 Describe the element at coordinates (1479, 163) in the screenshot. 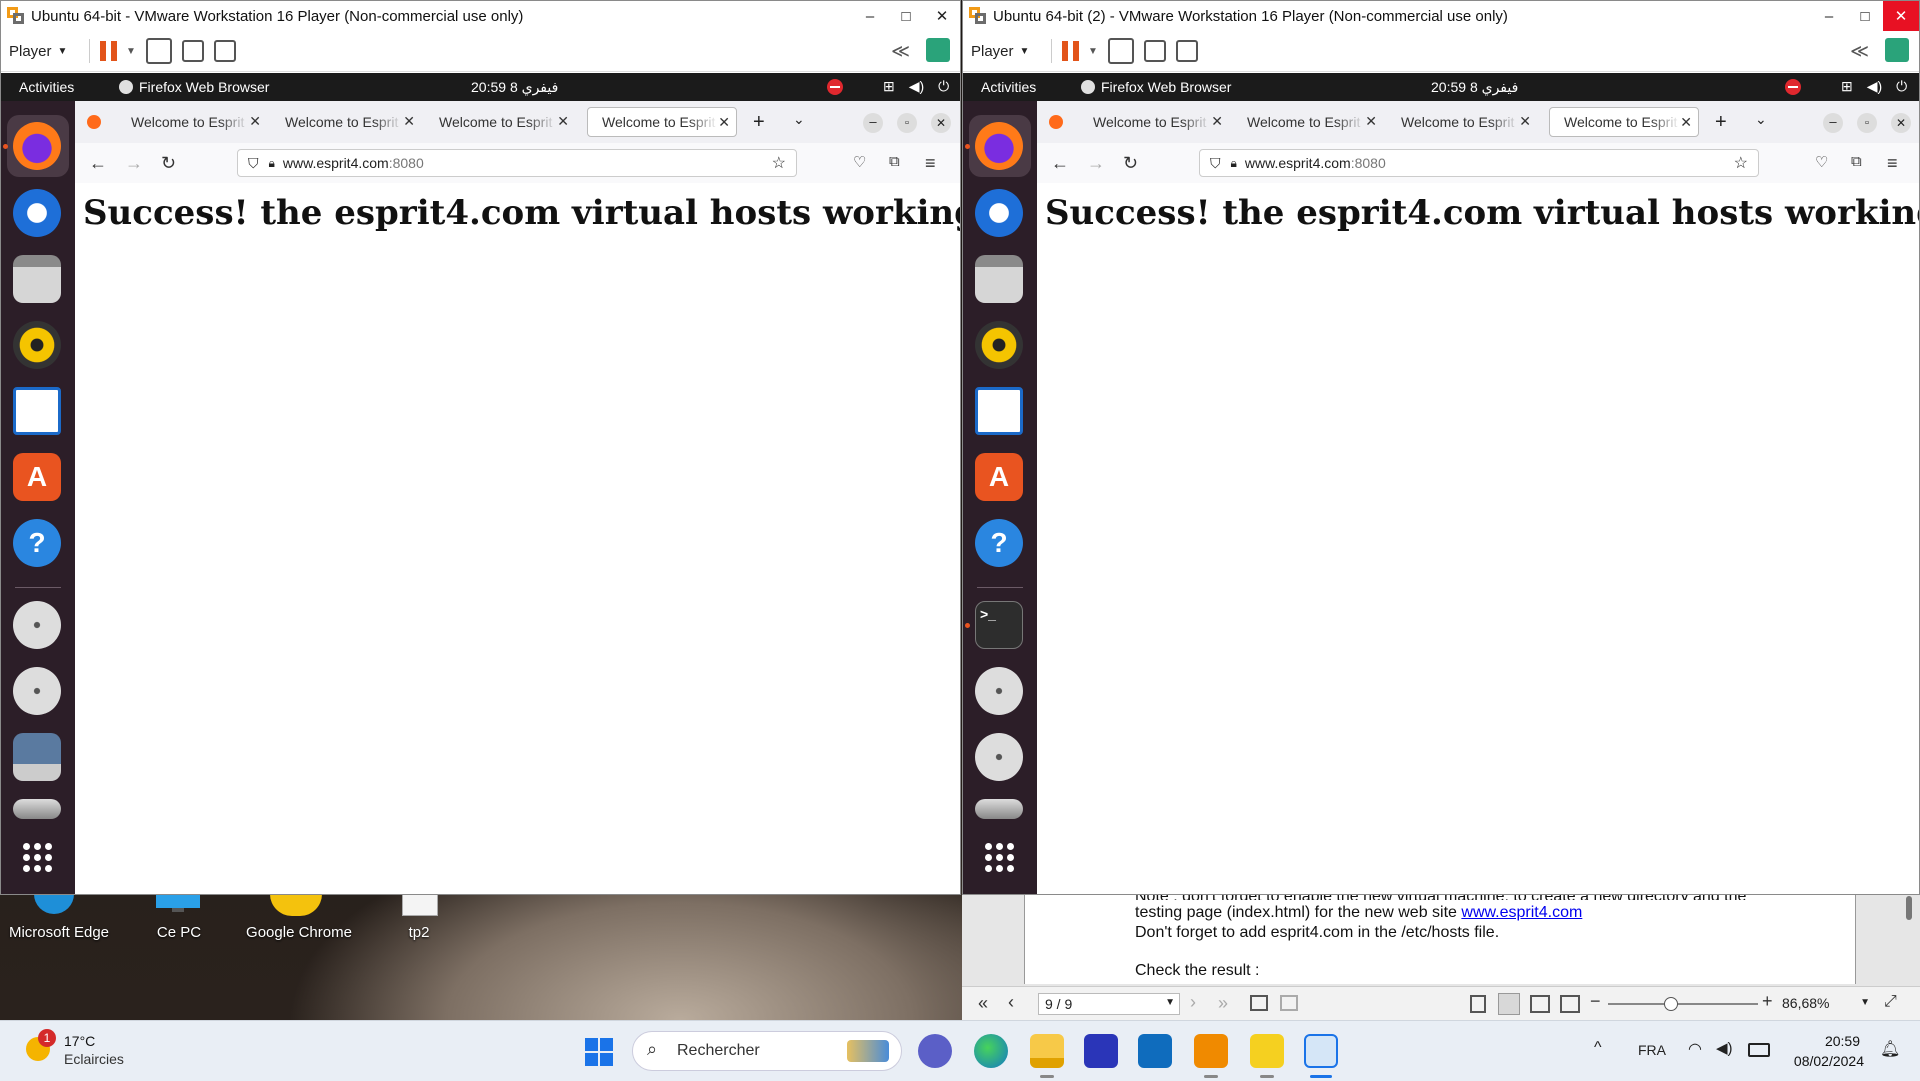

I see `url-bar: ⛉ 🔒︎ www.esprit4.com:8080 ☆` at that location.